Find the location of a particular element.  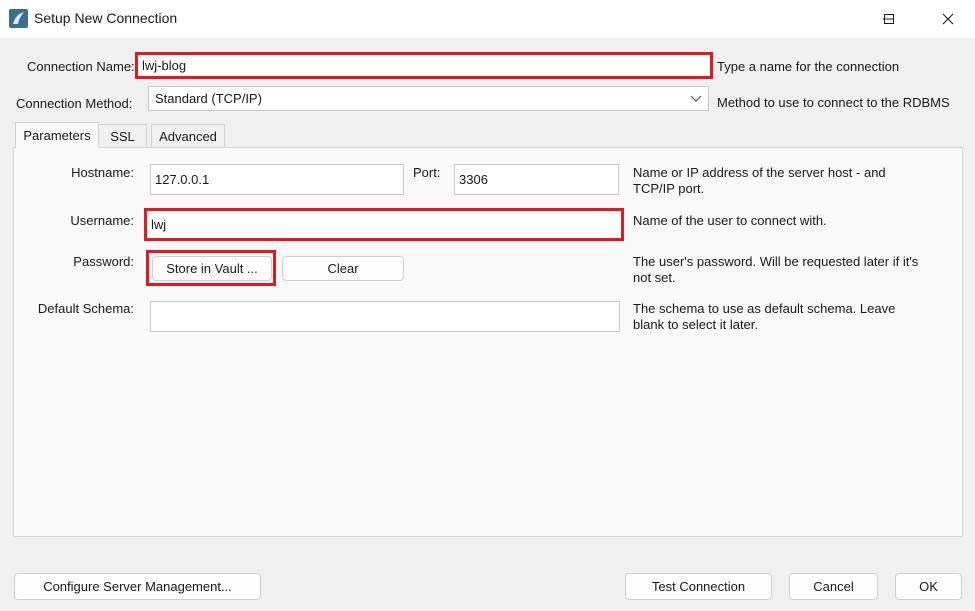

test-connection-button: Test Connection is located at coordinates (698, 586).